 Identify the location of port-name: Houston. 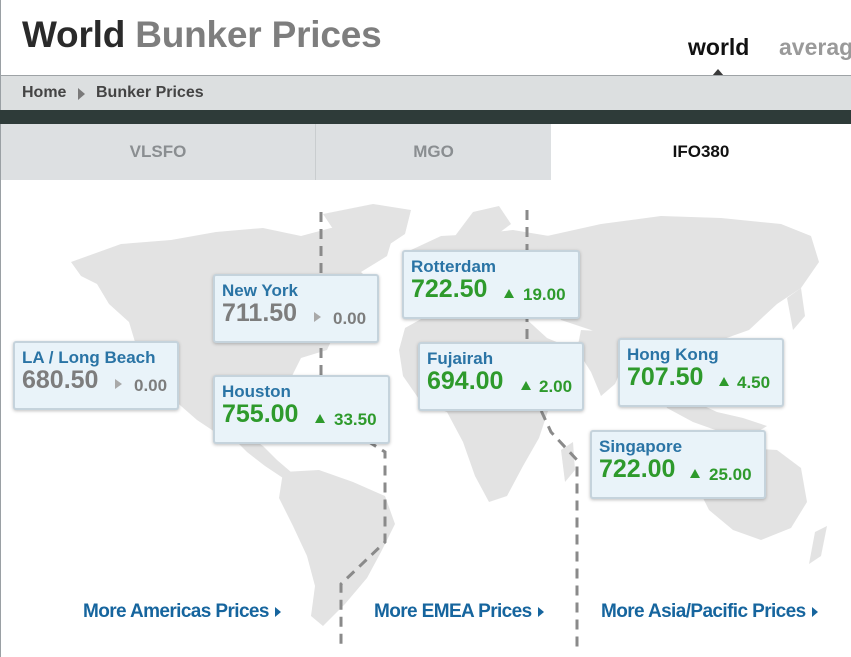
(256, 391).